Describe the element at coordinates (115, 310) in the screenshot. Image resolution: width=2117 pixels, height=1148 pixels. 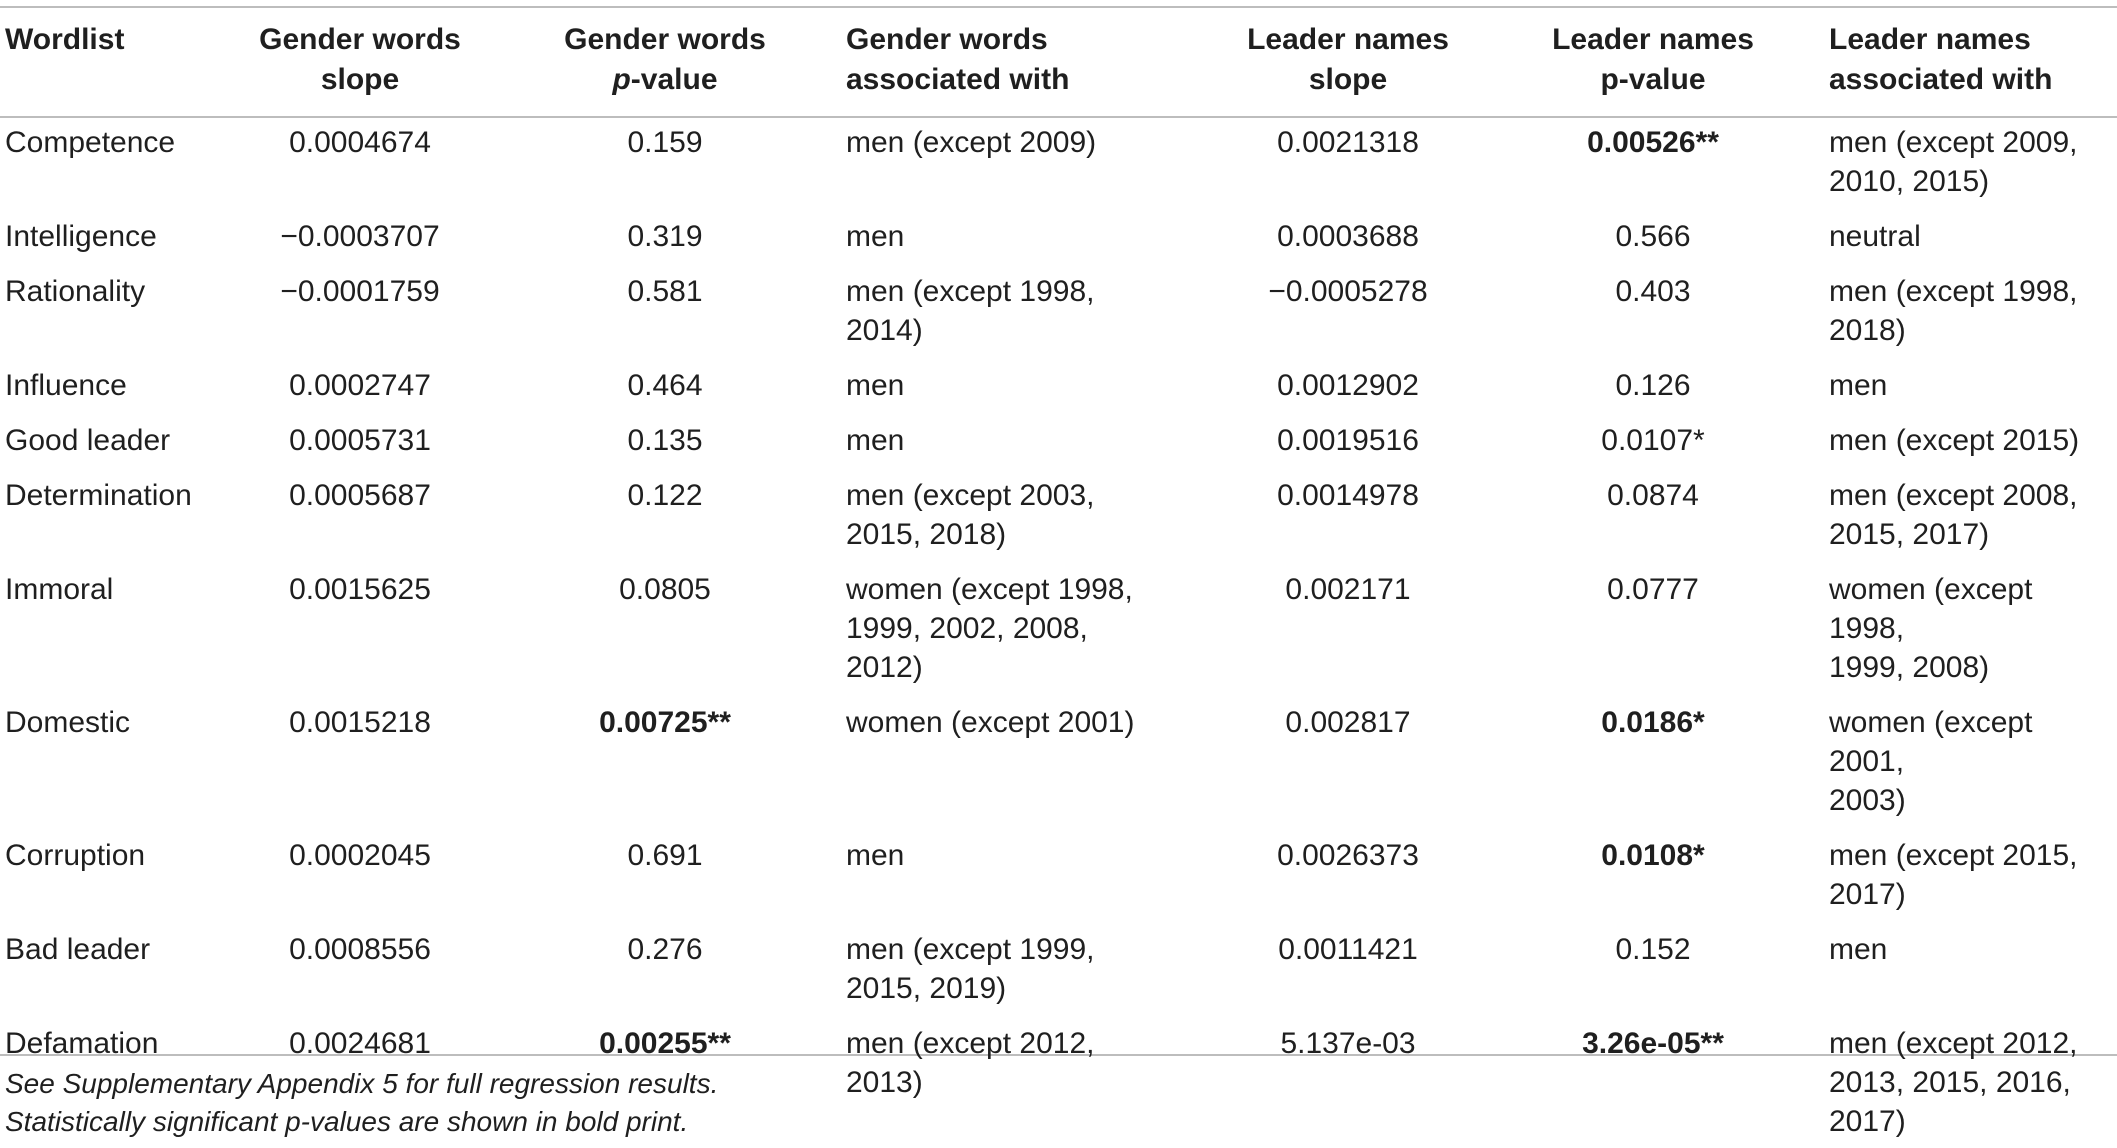
I see `wordlist-cell: Rationality` at that location.